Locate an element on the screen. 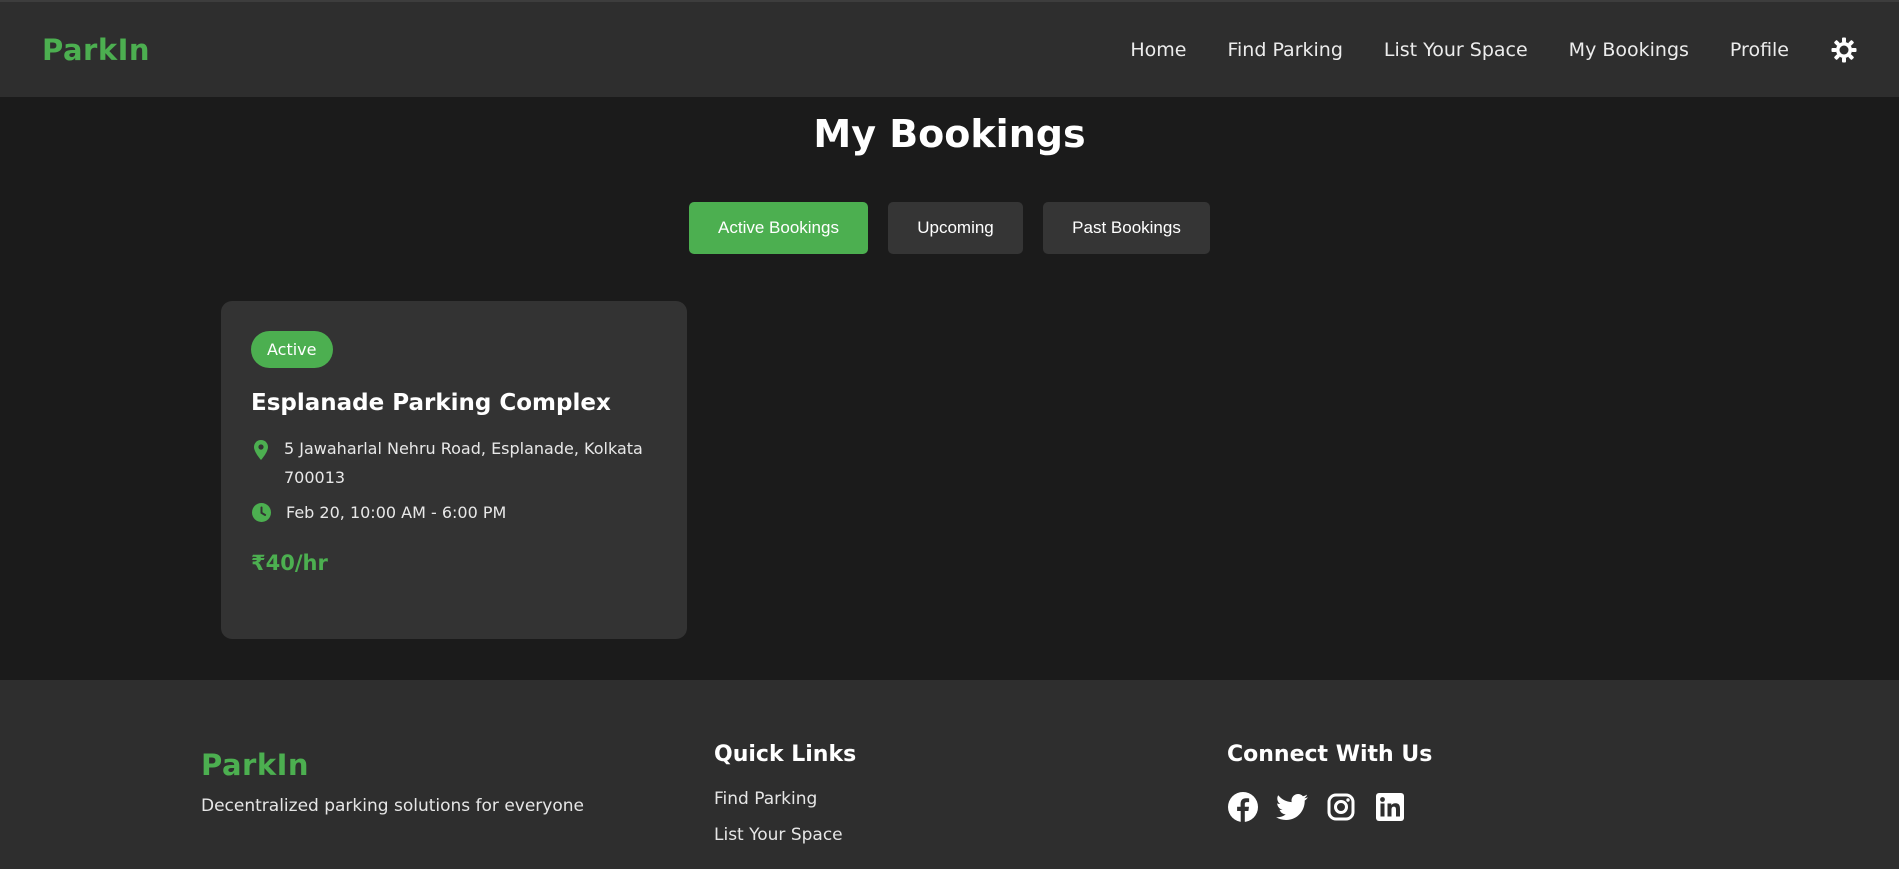  nav-my-bookings: My Bookings is located at coordinates (1629, 50).